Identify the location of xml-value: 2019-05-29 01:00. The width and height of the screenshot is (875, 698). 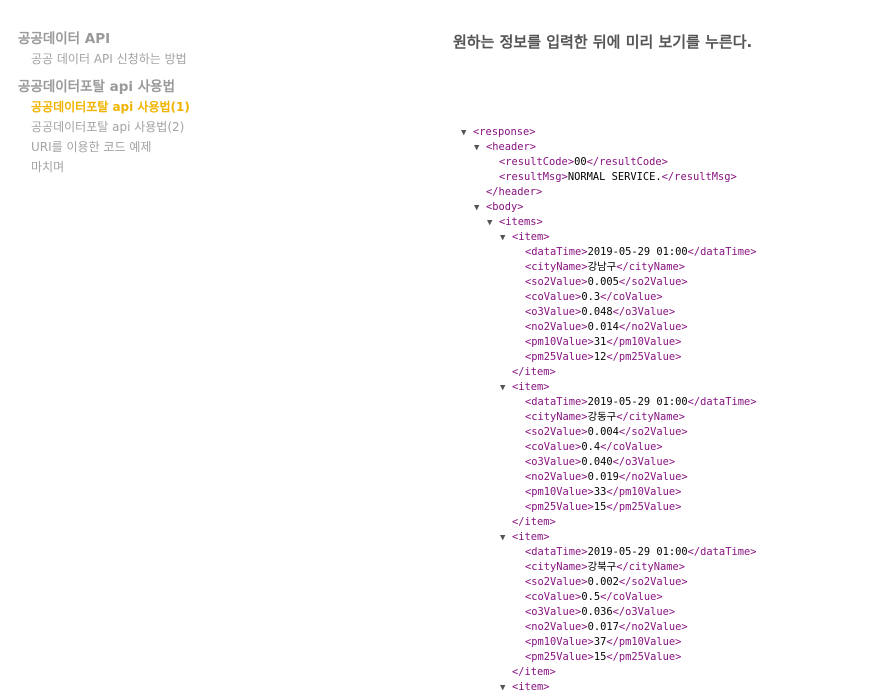
(637, 552).